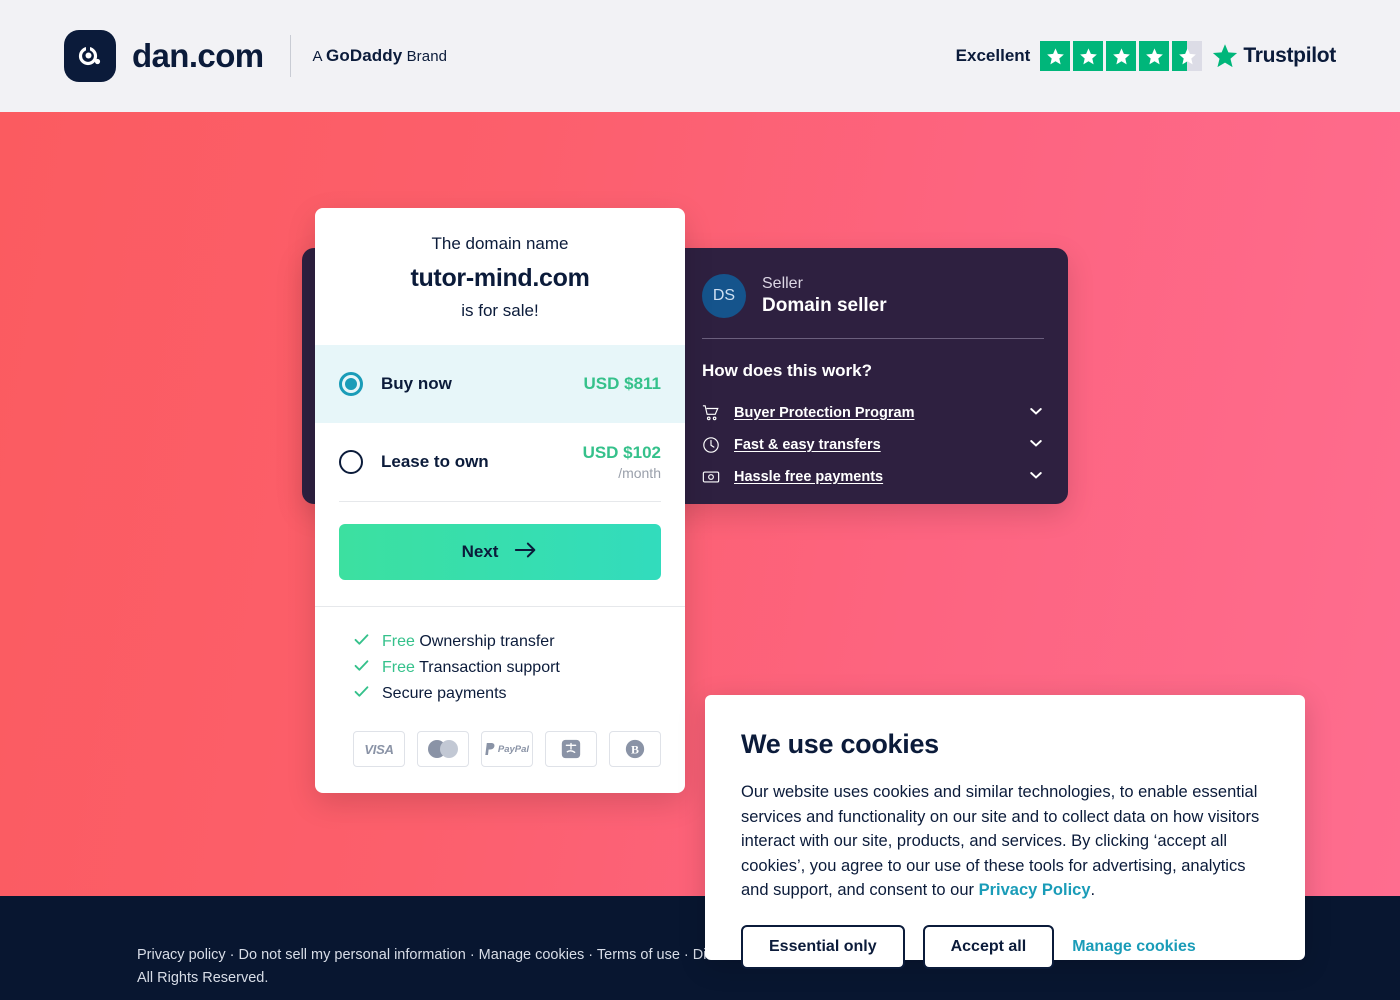 The height and width of the screenshot is (1000, 1400). What do you see at coordinates (711, 477) in the screenshot?
I see `banknote-icon` at bounding box center [711, 477].